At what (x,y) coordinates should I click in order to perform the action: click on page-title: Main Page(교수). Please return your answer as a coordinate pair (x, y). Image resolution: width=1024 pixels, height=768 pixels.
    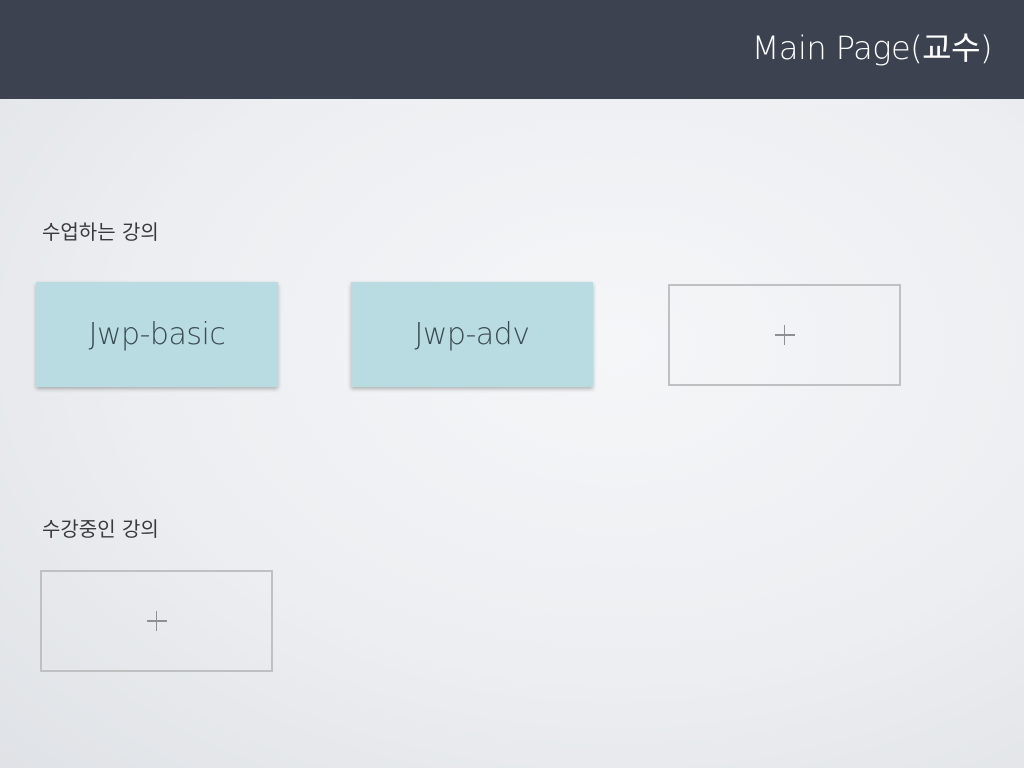
    Looking at the image, I should click on (872, 48).